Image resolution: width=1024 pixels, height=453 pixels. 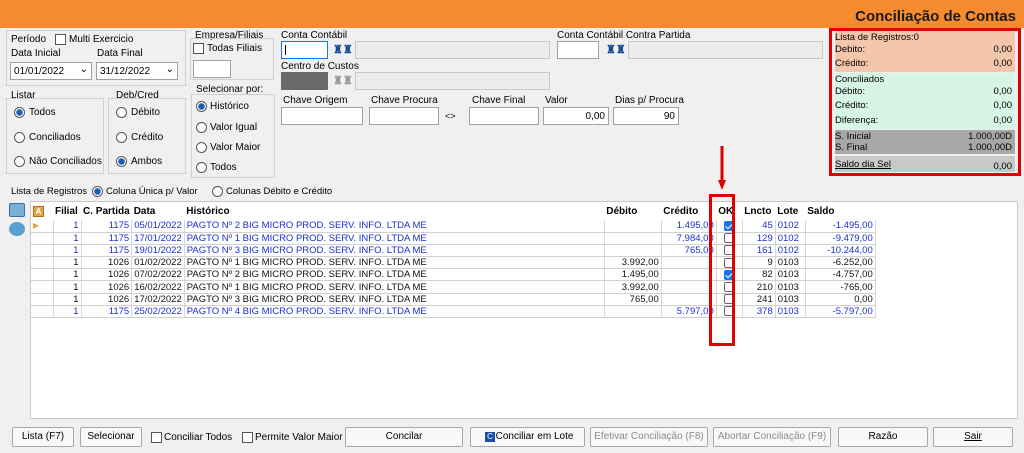 I want to click on credito-label: Crédito:, so click(x=852, y=63).